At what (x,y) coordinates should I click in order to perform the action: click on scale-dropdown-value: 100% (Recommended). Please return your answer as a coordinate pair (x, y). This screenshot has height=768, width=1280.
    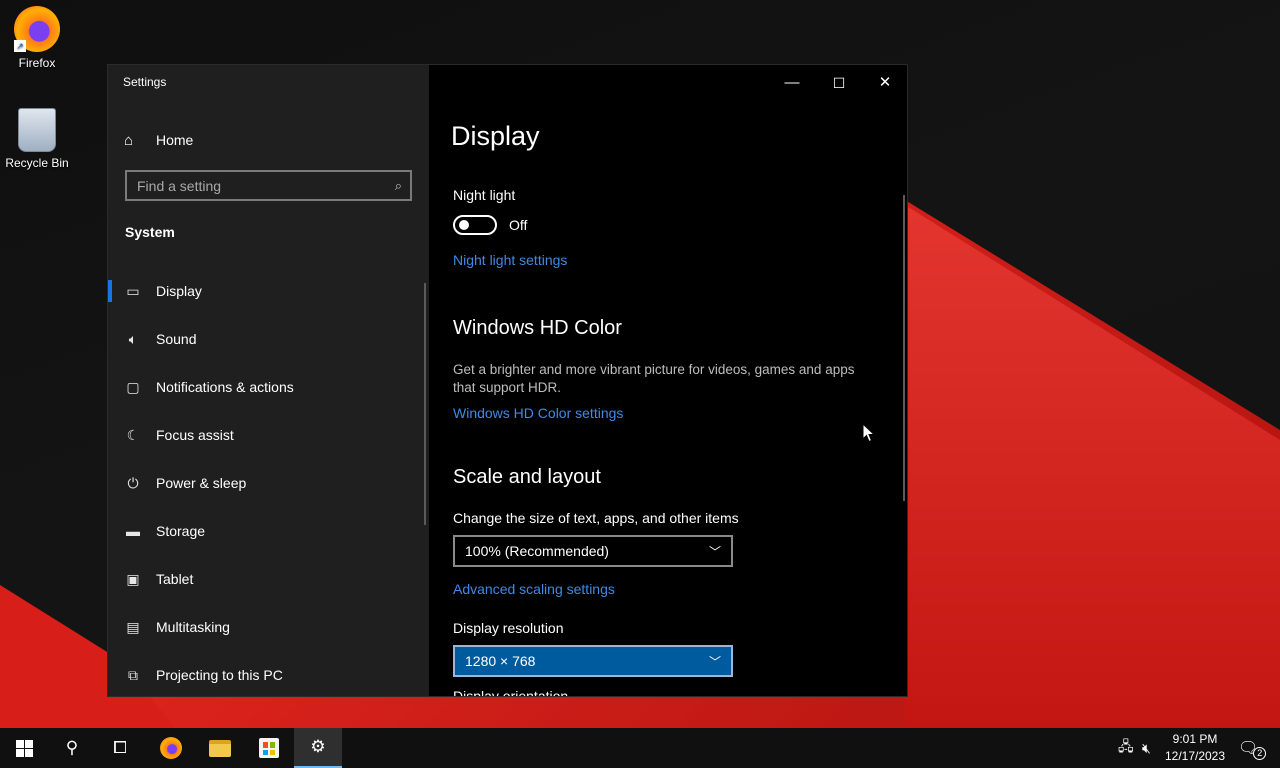
    Looking at the image, I should click on (537, 551).